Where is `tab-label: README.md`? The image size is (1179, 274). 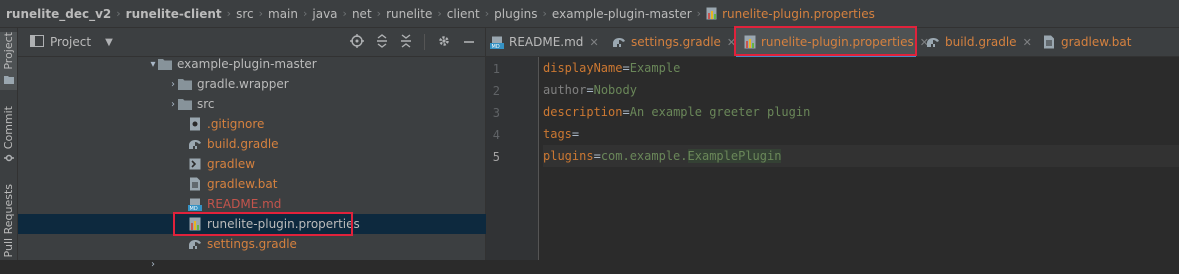 tab-label: README.md is located at coordinates (546, 42).